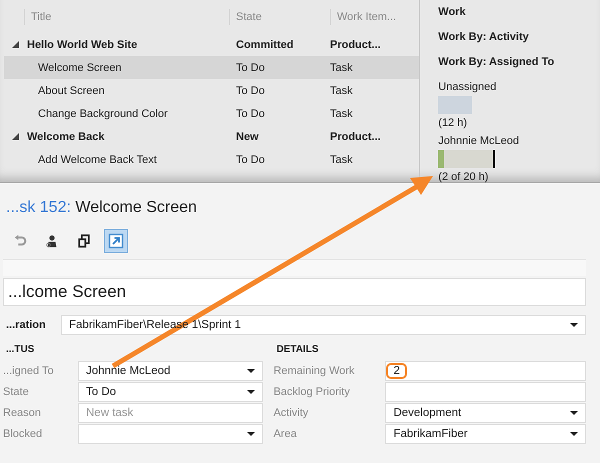 This screenshot has width=600, height=463. I want to click on state-cell-text: Committed, so click(265, 44).